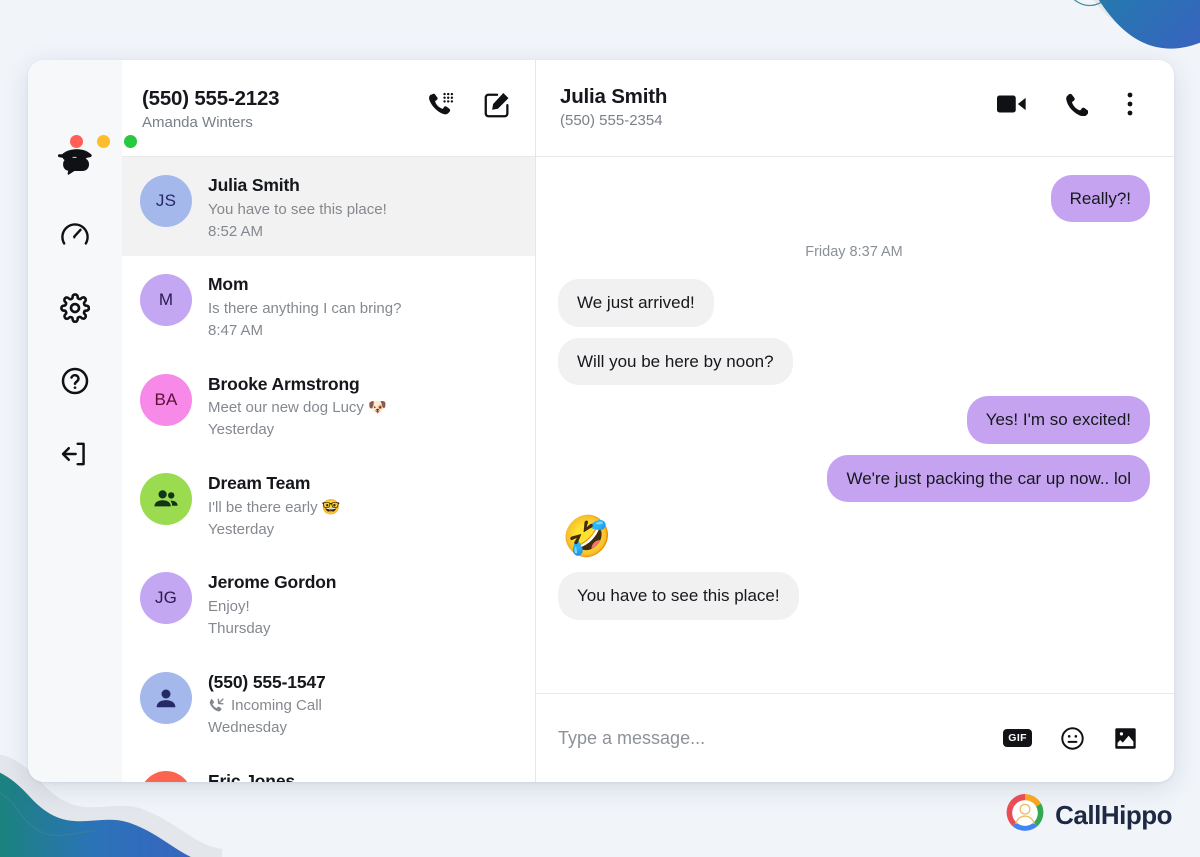 This screenshot has width=1200, height=857. Describe the element at coordinates (675, 361) in the screenshot. I see `message-bubble: Will you be here by noon?` at that location.